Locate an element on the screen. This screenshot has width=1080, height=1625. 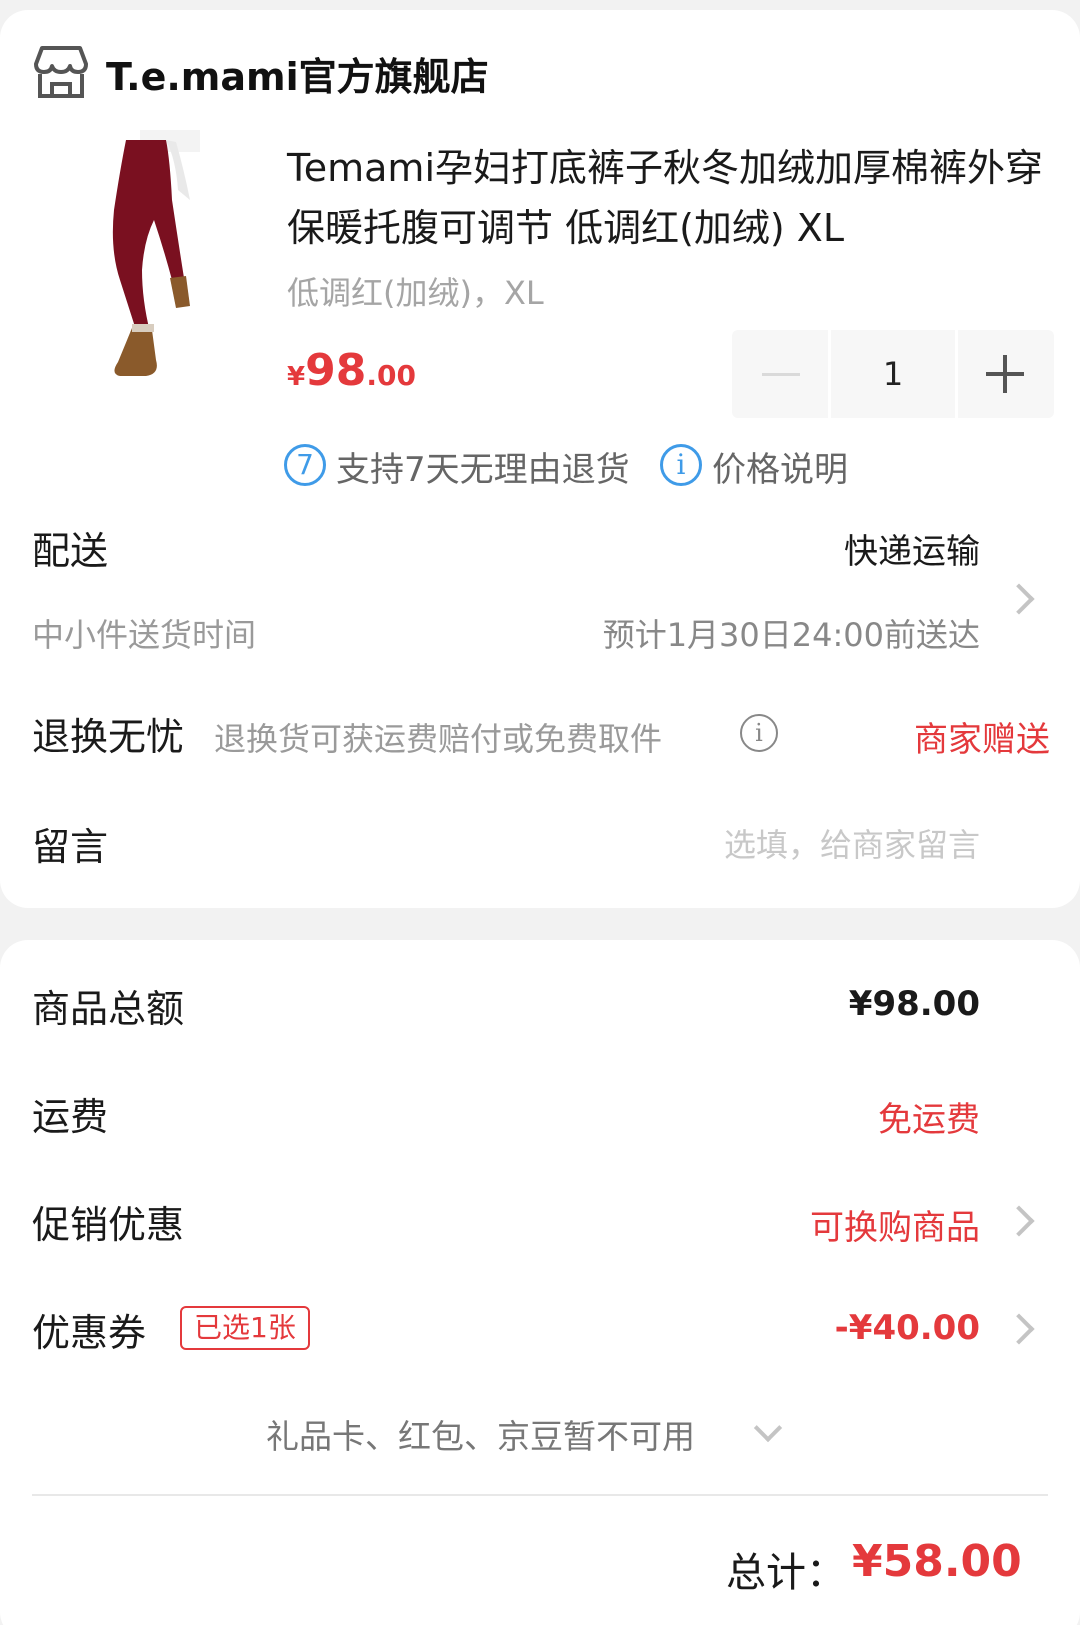
promotion-value: 可换购商品 is located at coordinates (895, 1224).